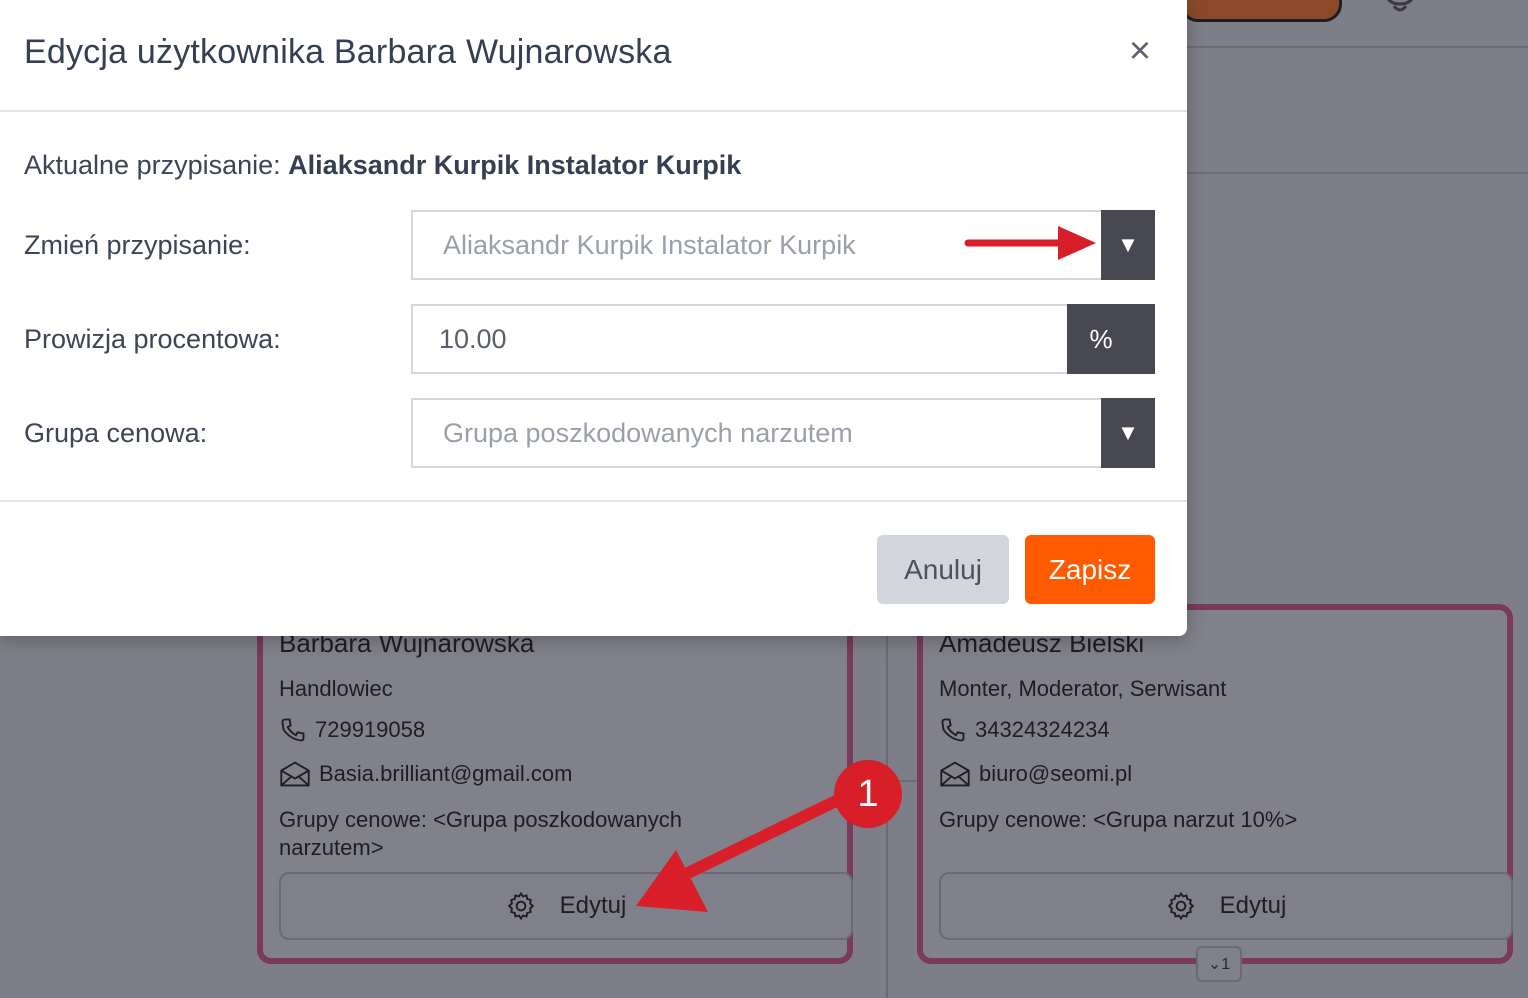 This screenshot has width=1528, height=998. I want to click on phone-row: 729919058, so click(352, 730).